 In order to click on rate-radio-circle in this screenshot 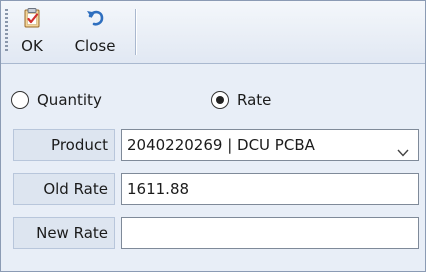, I will do `click(220, 100)`.